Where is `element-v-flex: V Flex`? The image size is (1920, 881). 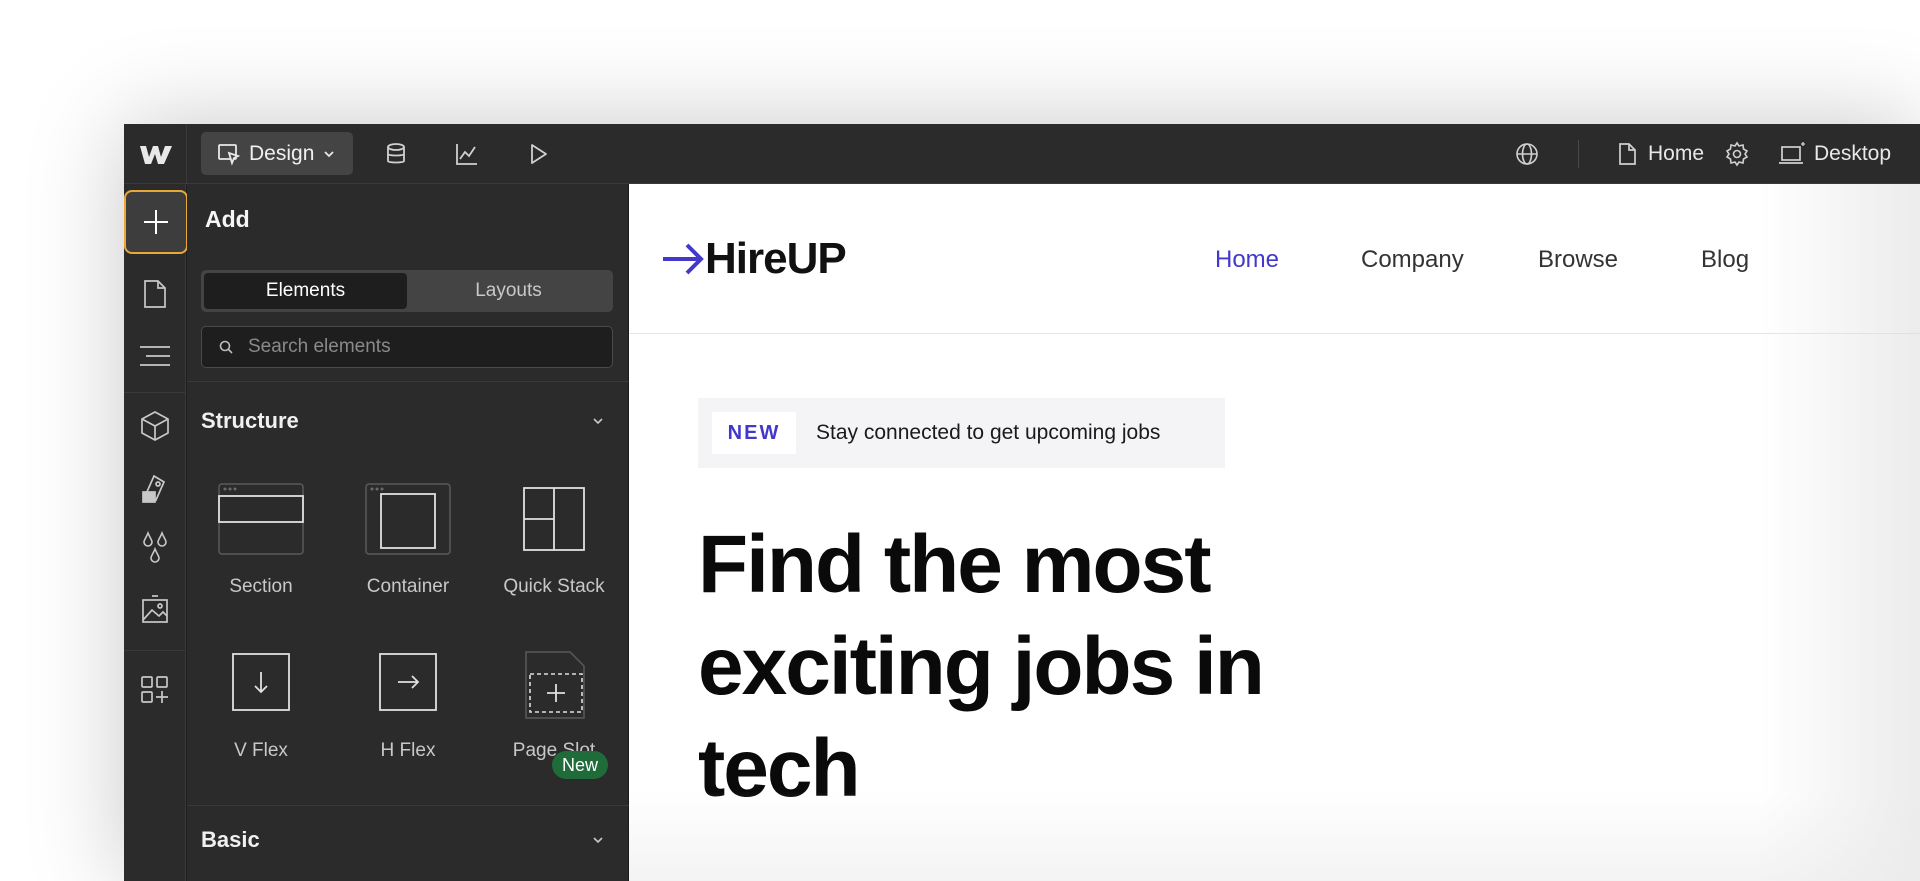
element-v-flex: V Flex is located at coordinates (261, 716).